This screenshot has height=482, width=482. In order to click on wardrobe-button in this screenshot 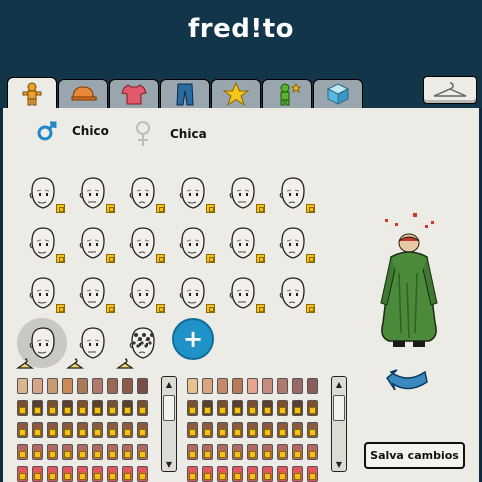, I will do `click(450, 90)`.